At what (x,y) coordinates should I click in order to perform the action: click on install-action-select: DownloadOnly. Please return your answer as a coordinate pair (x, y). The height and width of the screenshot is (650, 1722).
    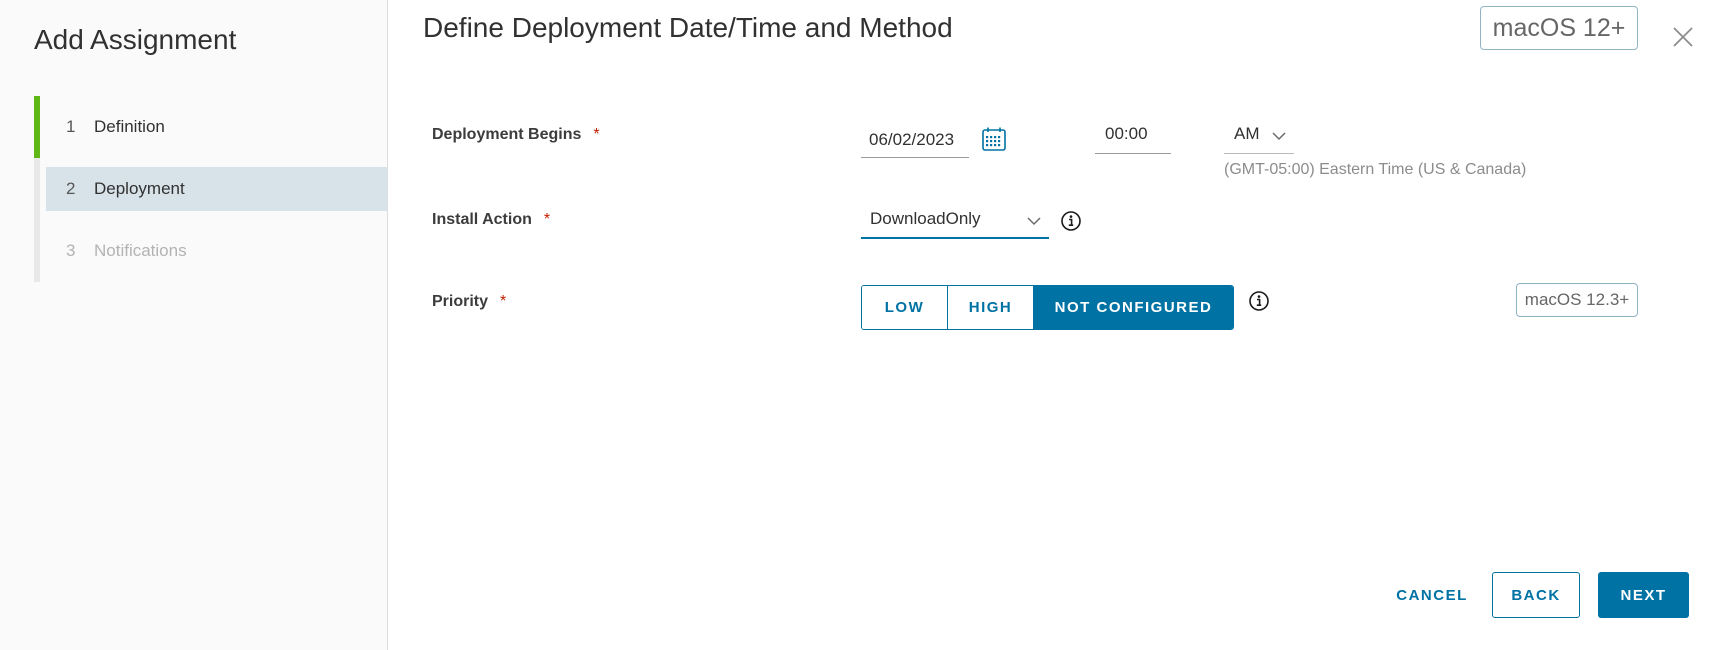
    Looking at the image, I should click on (955, 222).